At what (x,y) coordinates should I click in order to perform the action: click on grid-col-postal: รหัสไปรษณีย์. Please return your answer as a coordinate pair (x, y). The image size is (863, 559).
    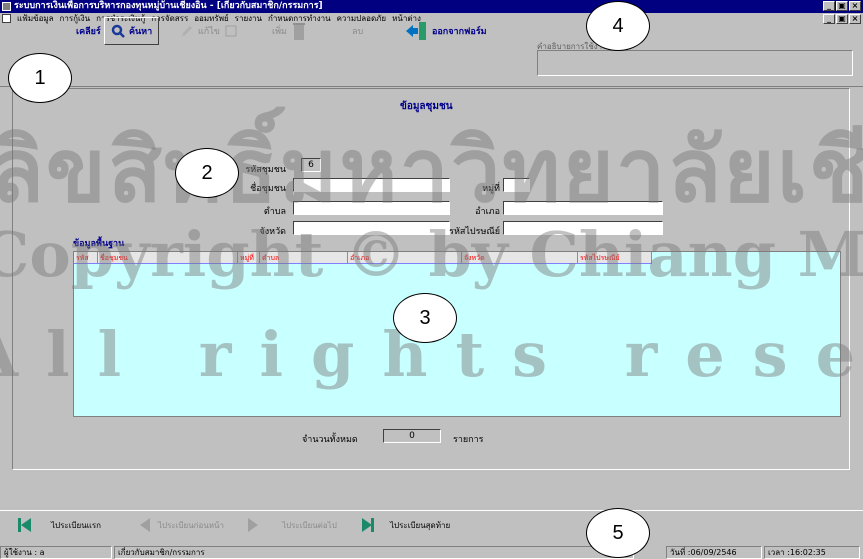
    Looking at the image, I should click on (615, 258).